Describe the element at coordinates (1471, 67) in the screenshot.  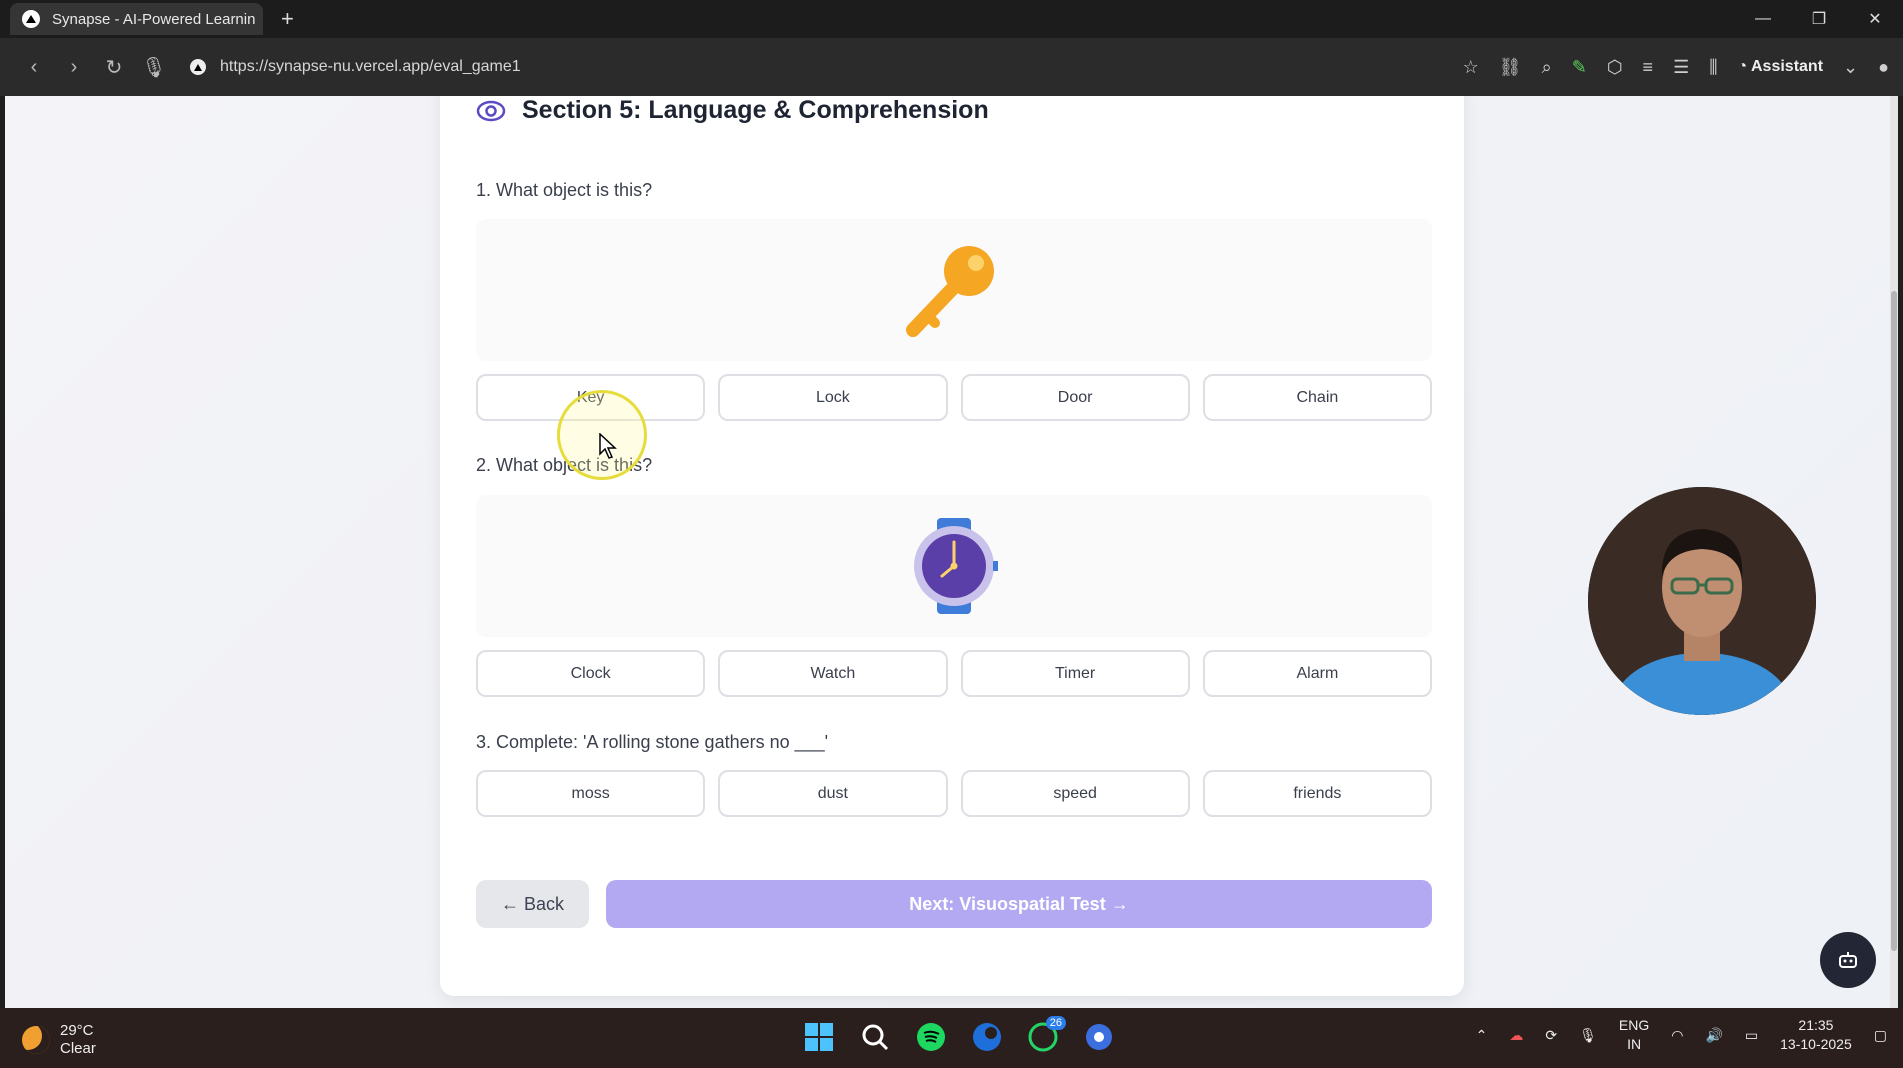
I see `bookmark-star-icon: ☆` at that location.